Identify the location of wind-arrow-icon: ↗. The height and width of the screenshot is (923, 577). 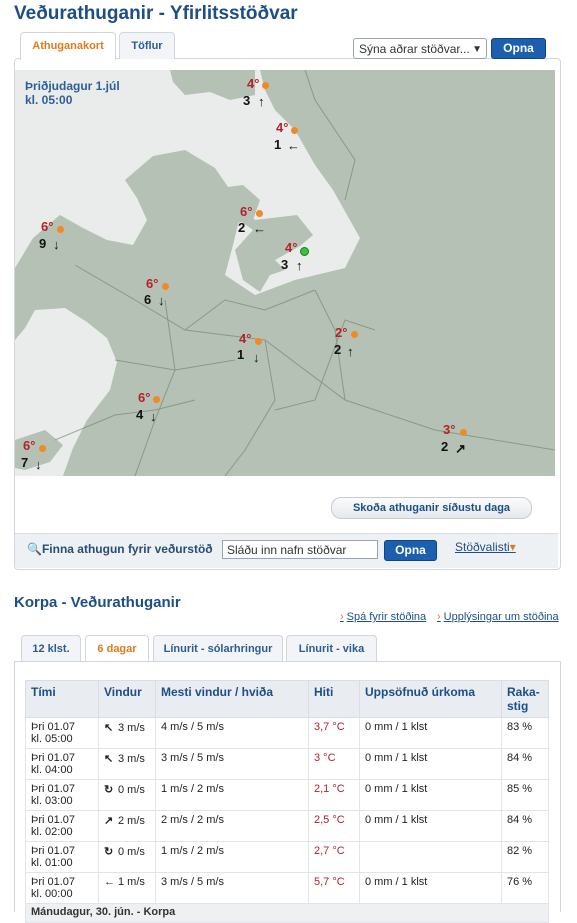
(460, 448).